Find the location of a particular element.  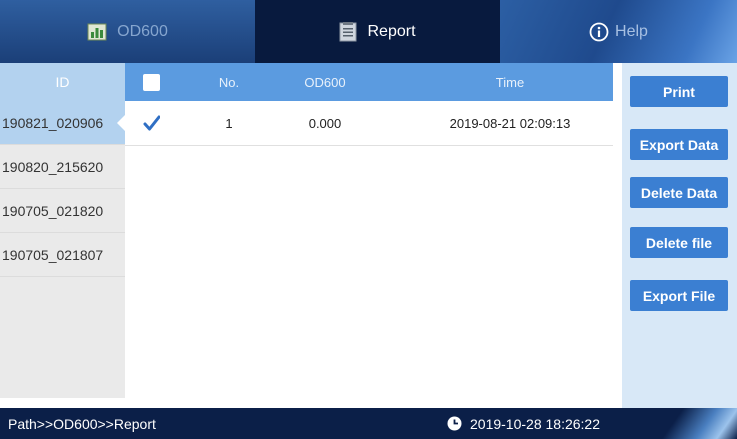

id-column-header: ID is located at coordinates (62, 82).